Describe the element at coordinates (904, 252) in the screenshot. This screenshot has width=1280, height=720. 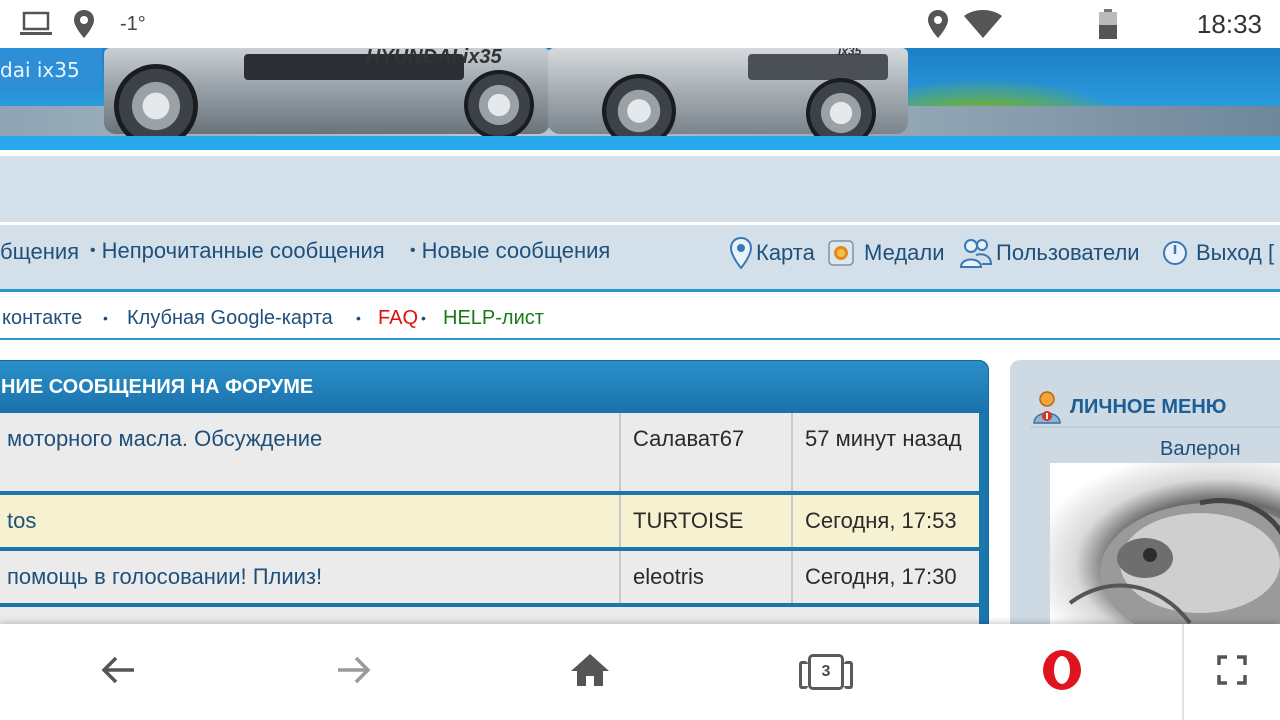
I see `nav-link-medals-label: Медали` at that location.